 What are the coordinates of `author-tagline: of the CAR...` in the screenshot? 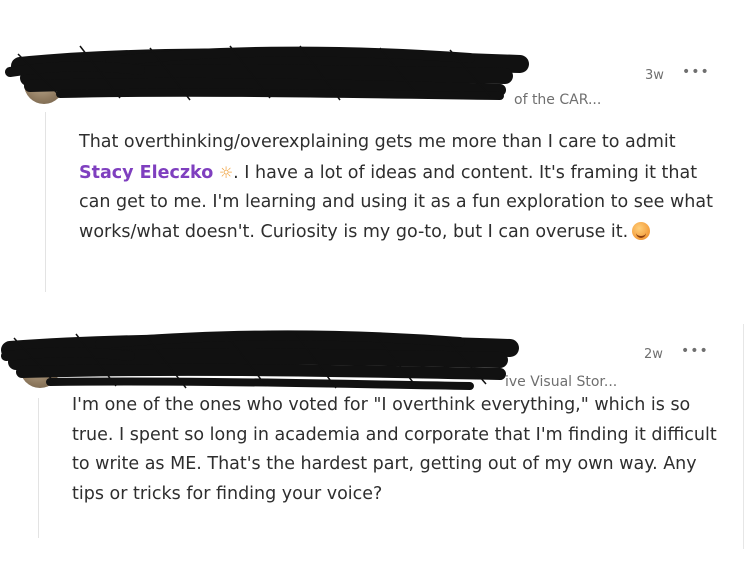 It's located at (558, 100).